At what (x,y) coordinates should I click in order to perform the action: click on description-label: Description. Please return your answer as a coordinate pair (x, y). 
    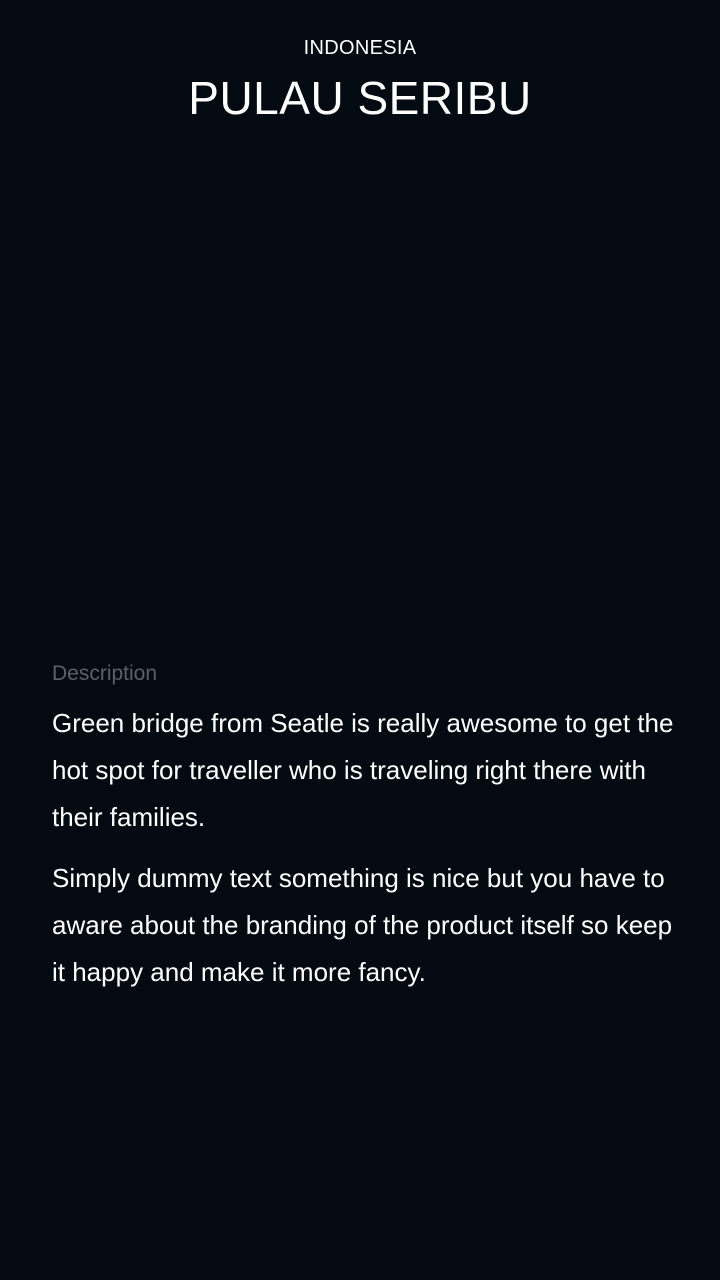
    Looking at the image, I should click on (105, 673).